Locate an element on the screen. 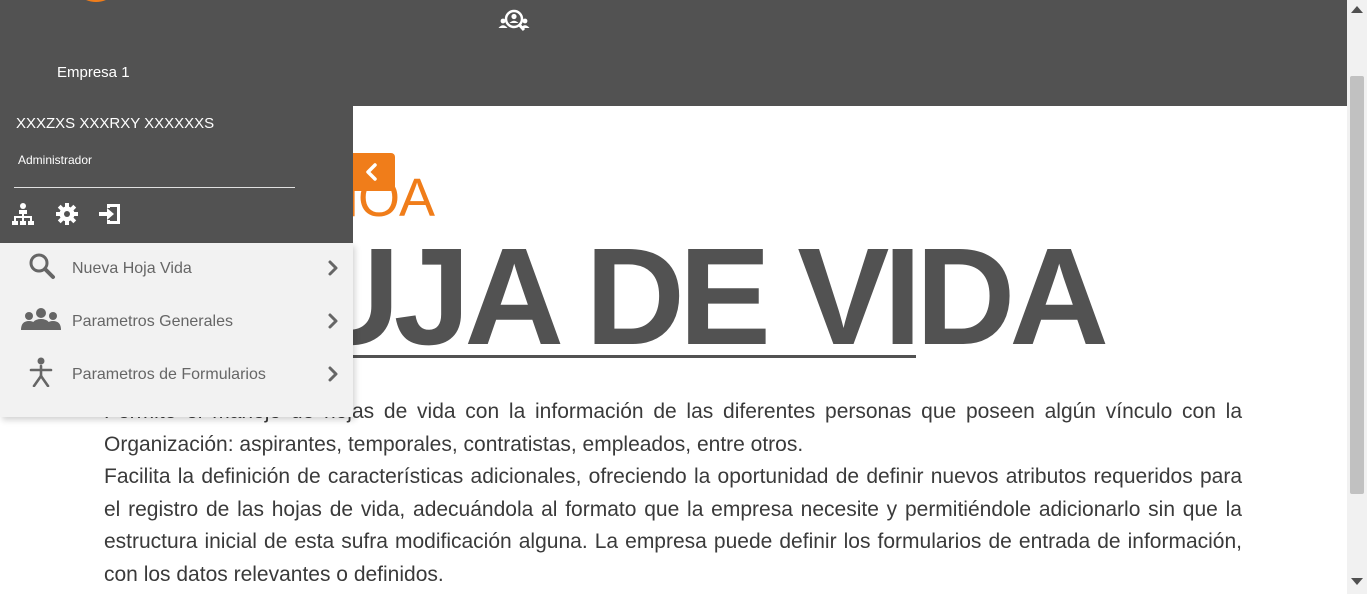 This screenshot has height=594, width=1367. menu-item-nueva-hoja-vida: Nueva Hoja Vida is located at coordinates (176, 269).